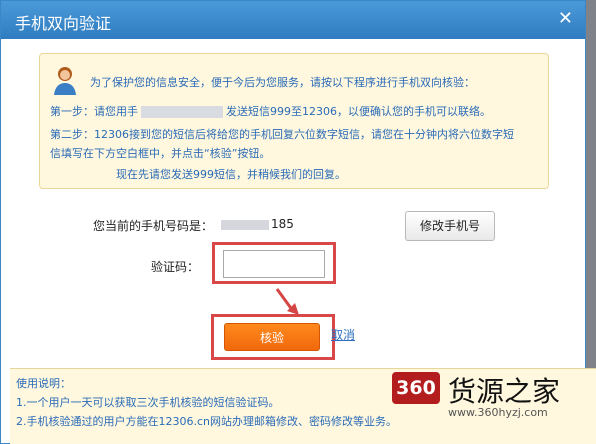 The height and width of the screenshot is (444, 596). Describe the element at coordinates (65, 81) in the screenshot. I see `avatar` at that location.